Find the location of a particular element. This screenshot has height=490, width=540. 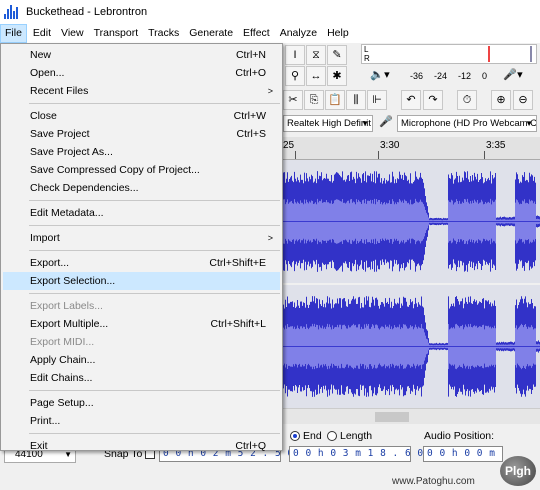

menu-item-open: Open... Ctrl+O is located at coordinates (141, 73).